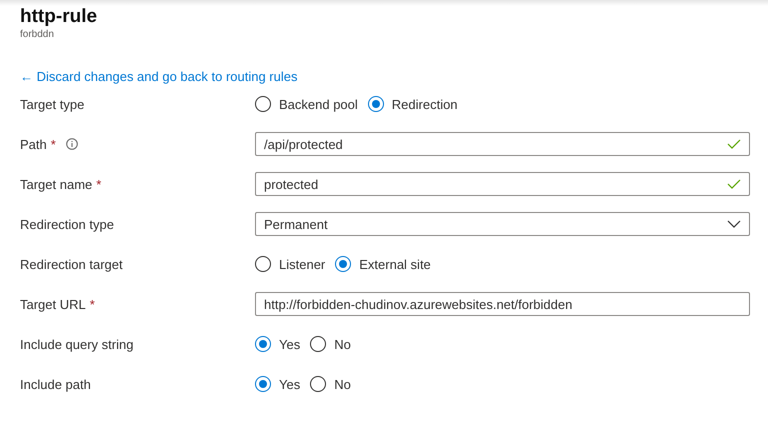  I want to click on field-label: Redirection target, so click(71, 264).